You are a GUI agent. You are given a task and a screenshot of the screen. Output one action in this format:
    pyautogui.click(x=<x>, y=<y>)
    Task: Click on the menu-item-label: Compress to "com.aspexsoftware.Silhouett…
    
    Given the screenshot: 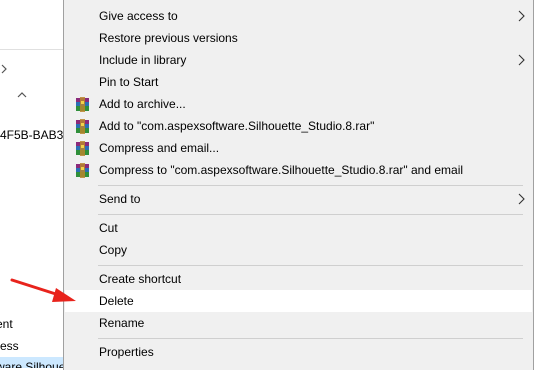 What is the action you would take?
    pyautogui.click(x=281, y=170)
    